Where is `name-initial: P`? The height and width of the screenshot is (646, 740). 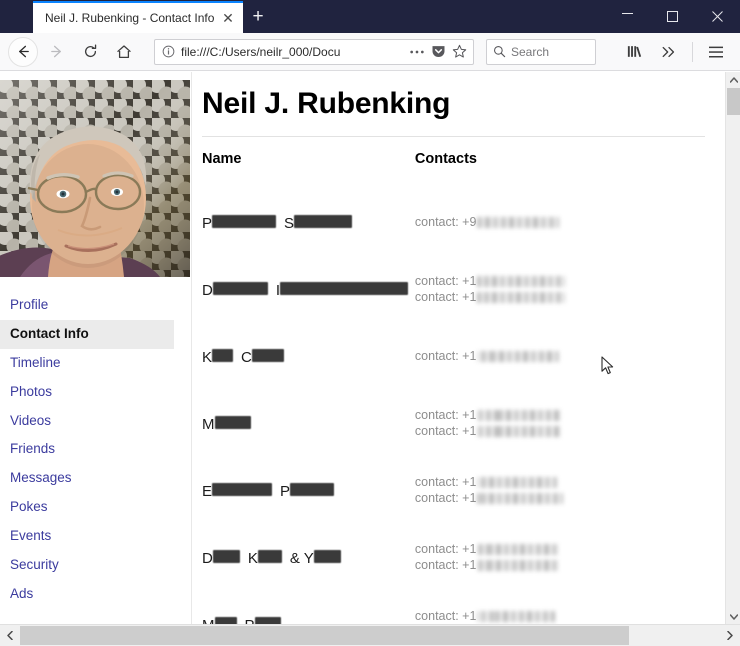 name-initial: P is located at coordinates (285, 491).